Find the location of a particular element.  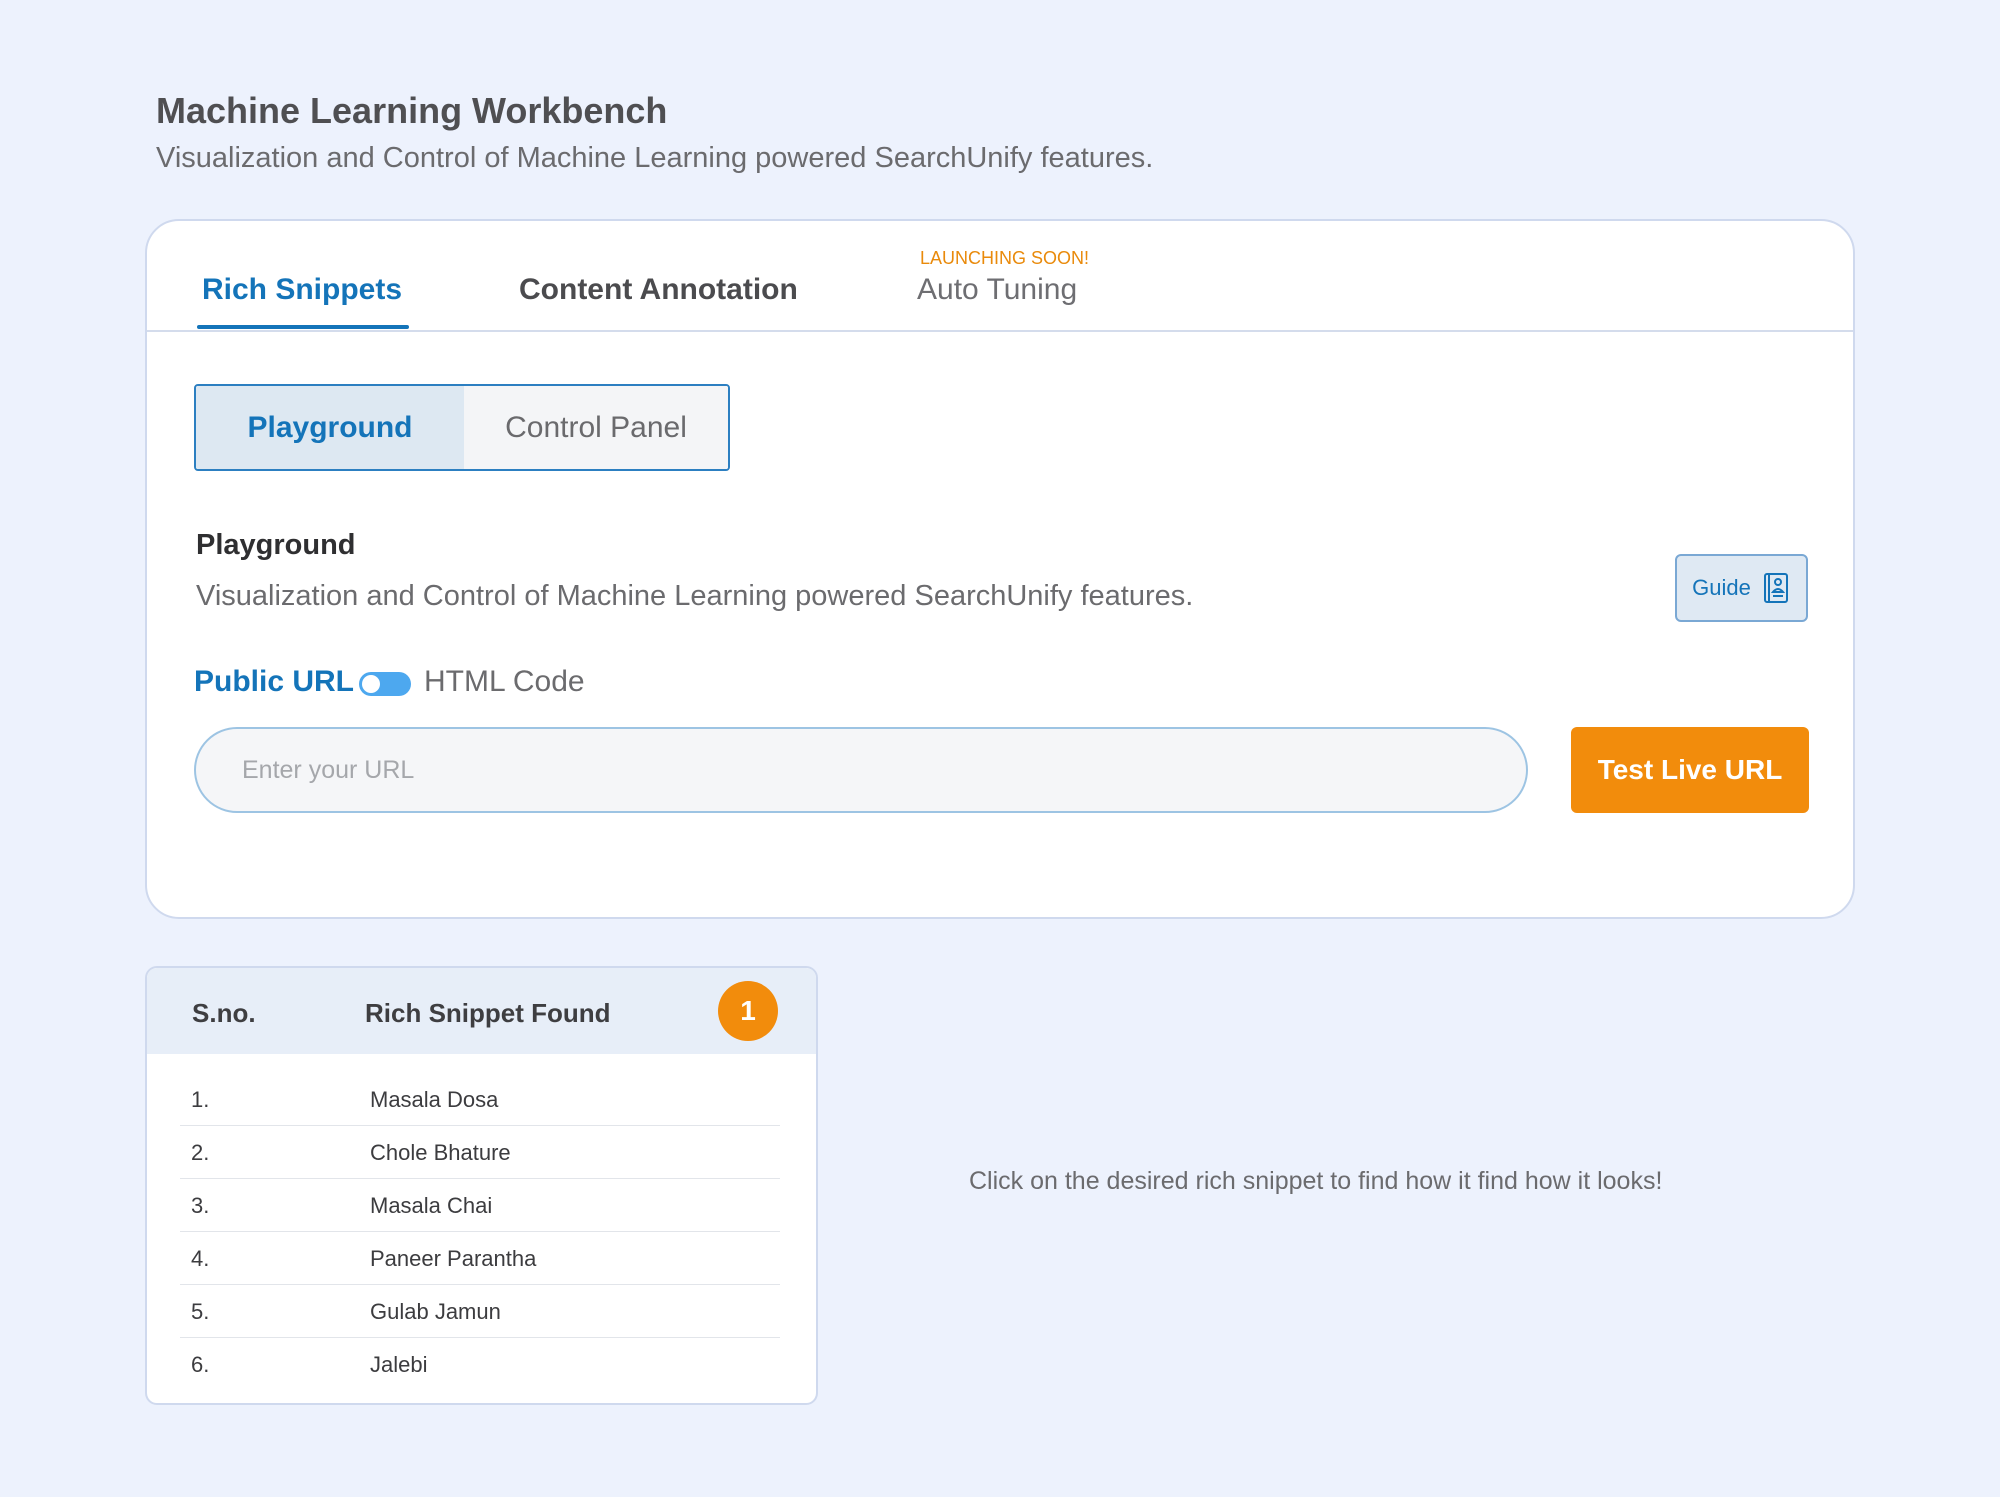

launching-soon-badge: LAUNCHING SOON! is located at coordinates (1005, 258).